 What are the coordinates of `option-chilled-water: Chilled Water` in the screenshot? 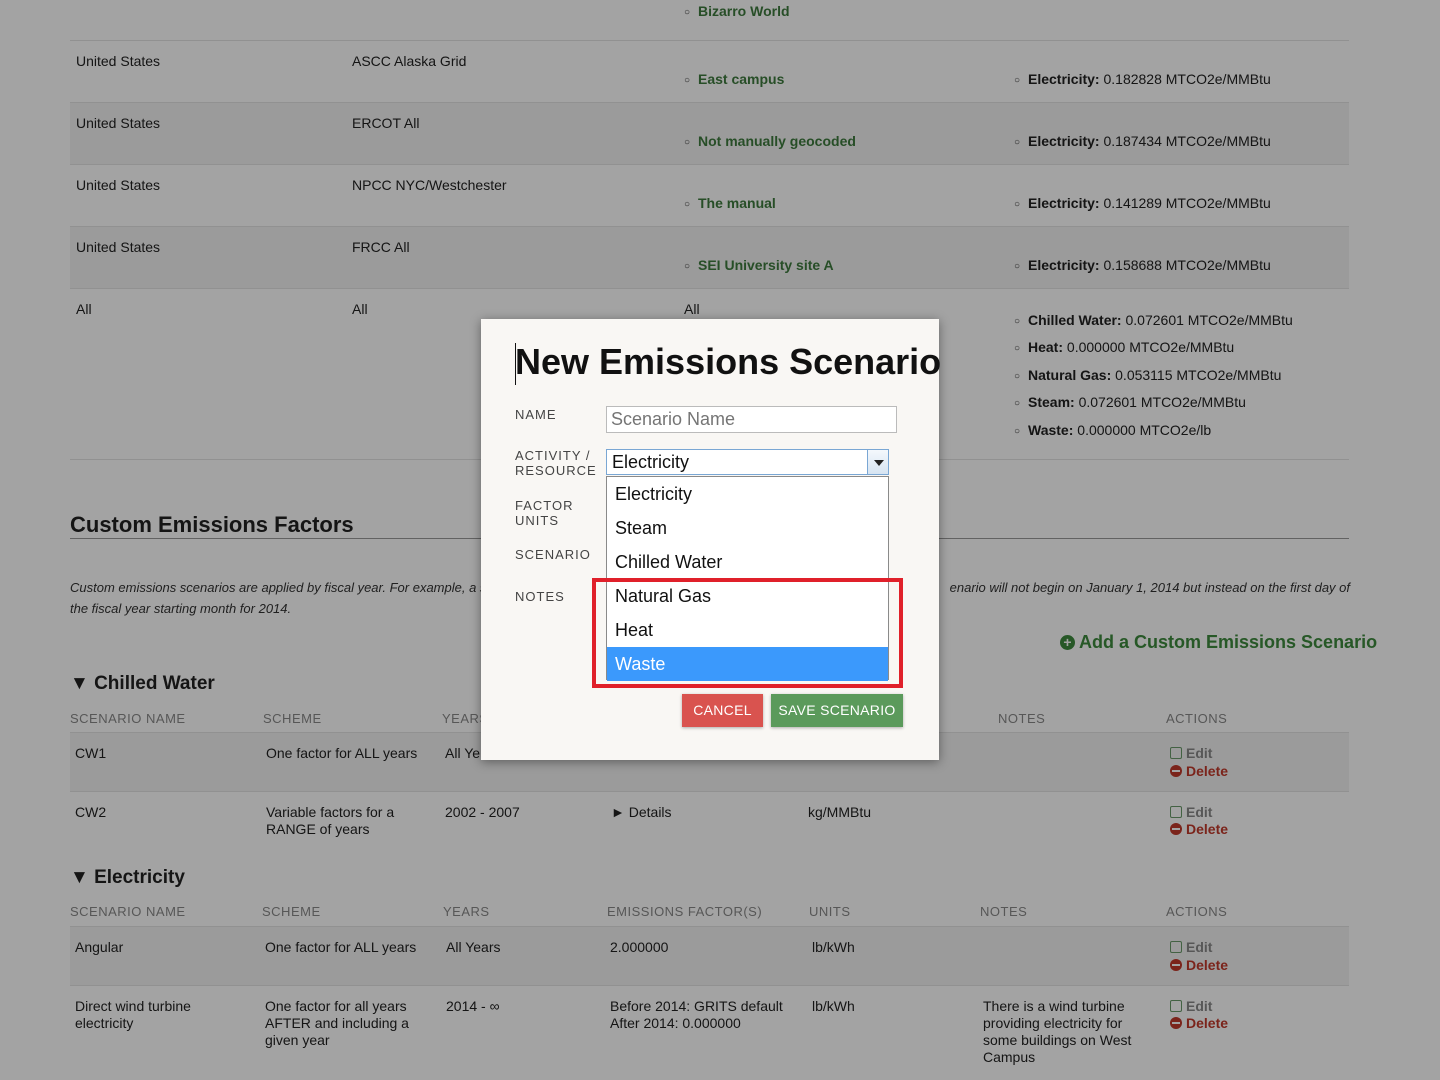 It's located at (747, 562).